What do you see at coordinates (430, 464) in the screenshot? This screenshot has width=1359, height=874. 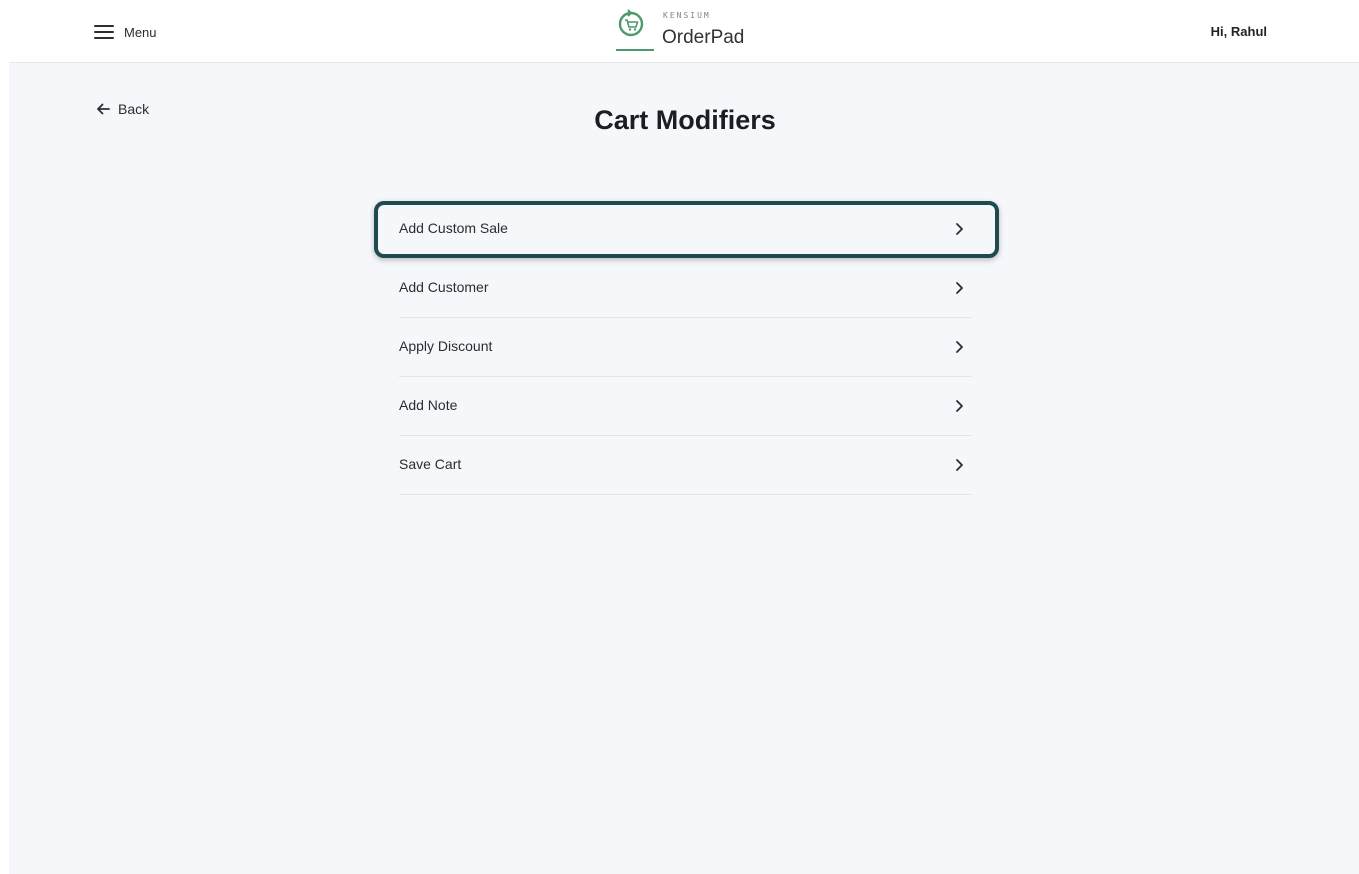 I see `list-item-label: Save Cart` at bounding box center [430, 464].